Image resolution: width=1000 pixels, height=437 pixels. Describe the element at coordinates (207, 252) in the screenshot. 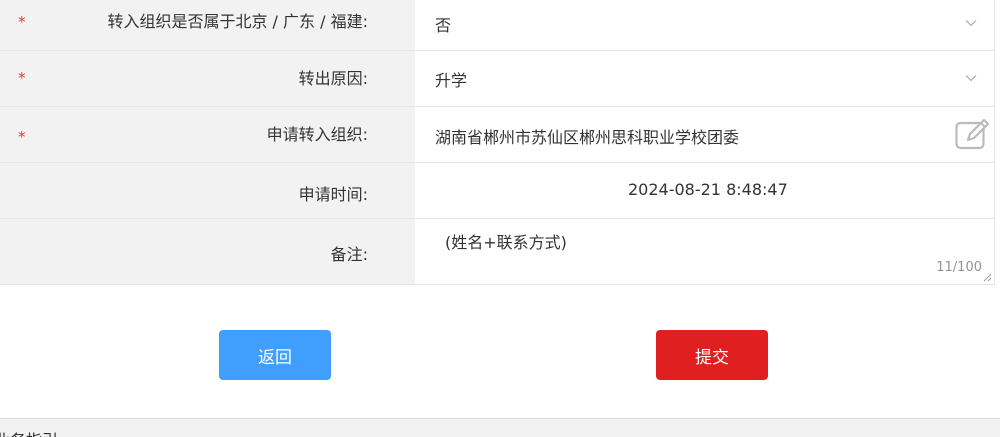

I see `label-cell: 备注:` at that location.